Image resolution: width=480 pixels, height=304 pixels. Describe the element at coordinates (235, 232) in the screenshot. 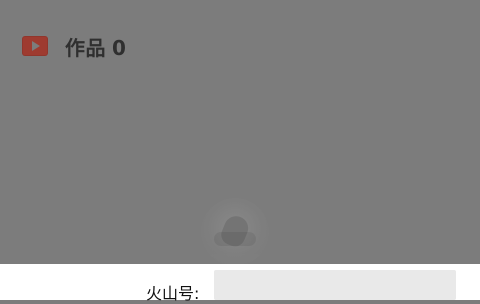

I see `app-logo-icon` at that location.